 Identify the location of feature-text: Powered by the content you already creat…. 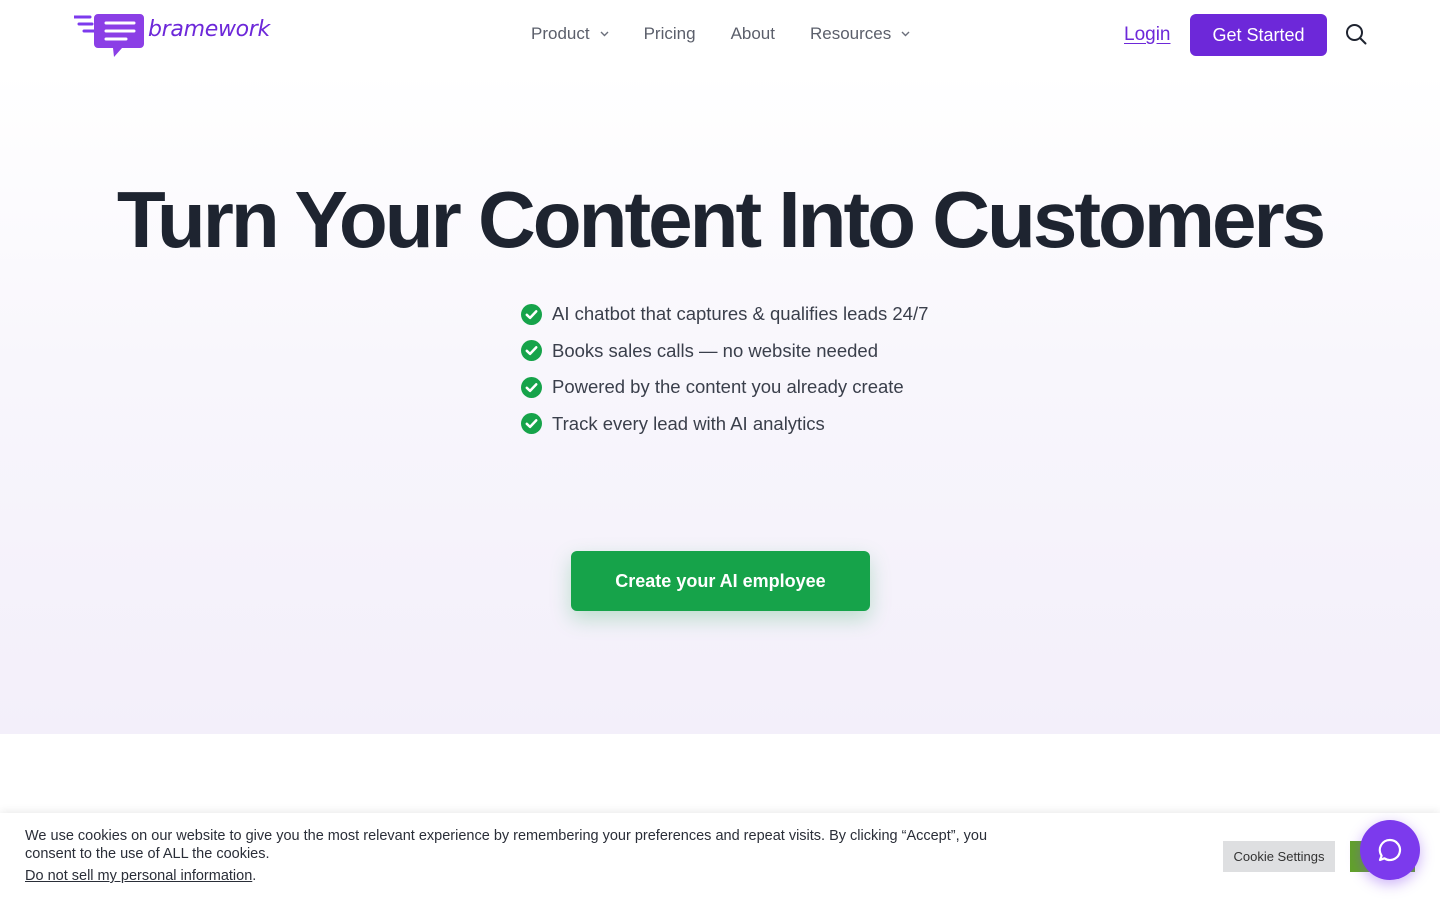
(728, 387).